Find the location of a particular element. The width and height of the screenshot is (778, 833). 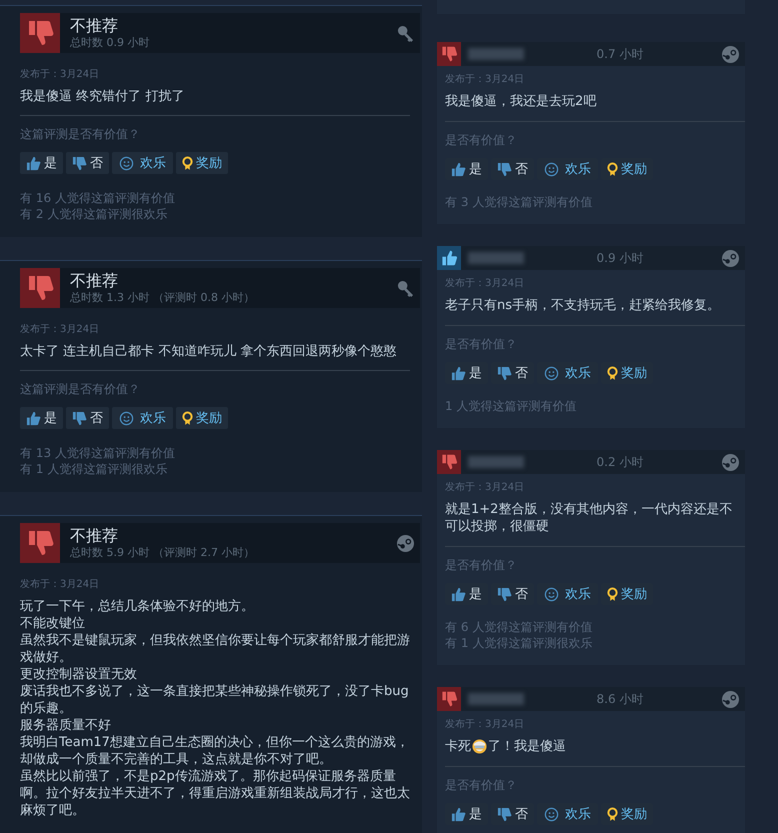

playtime-text: 总时数 0.9 小时 is located at coordinates (110, 43).